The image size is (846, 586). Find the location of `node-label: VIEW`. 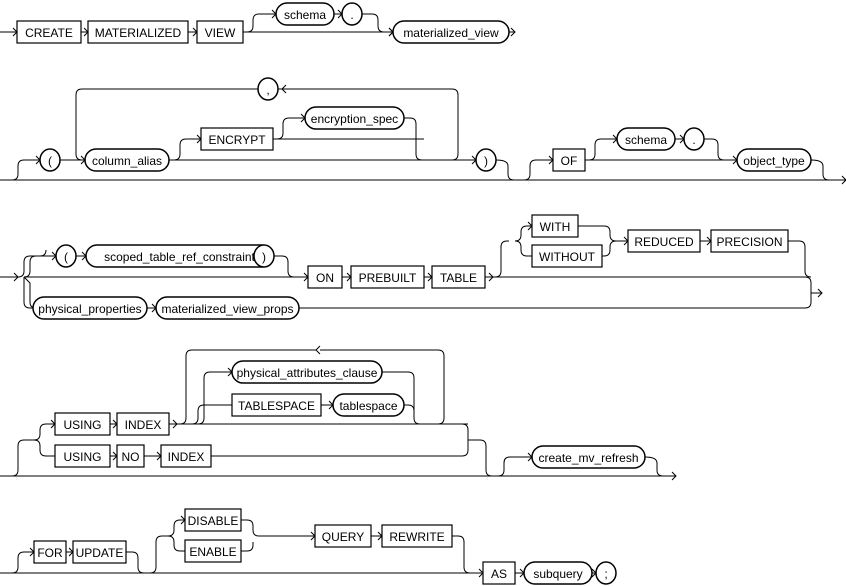

node-label: VIEW is located at coordinates (220, 33).